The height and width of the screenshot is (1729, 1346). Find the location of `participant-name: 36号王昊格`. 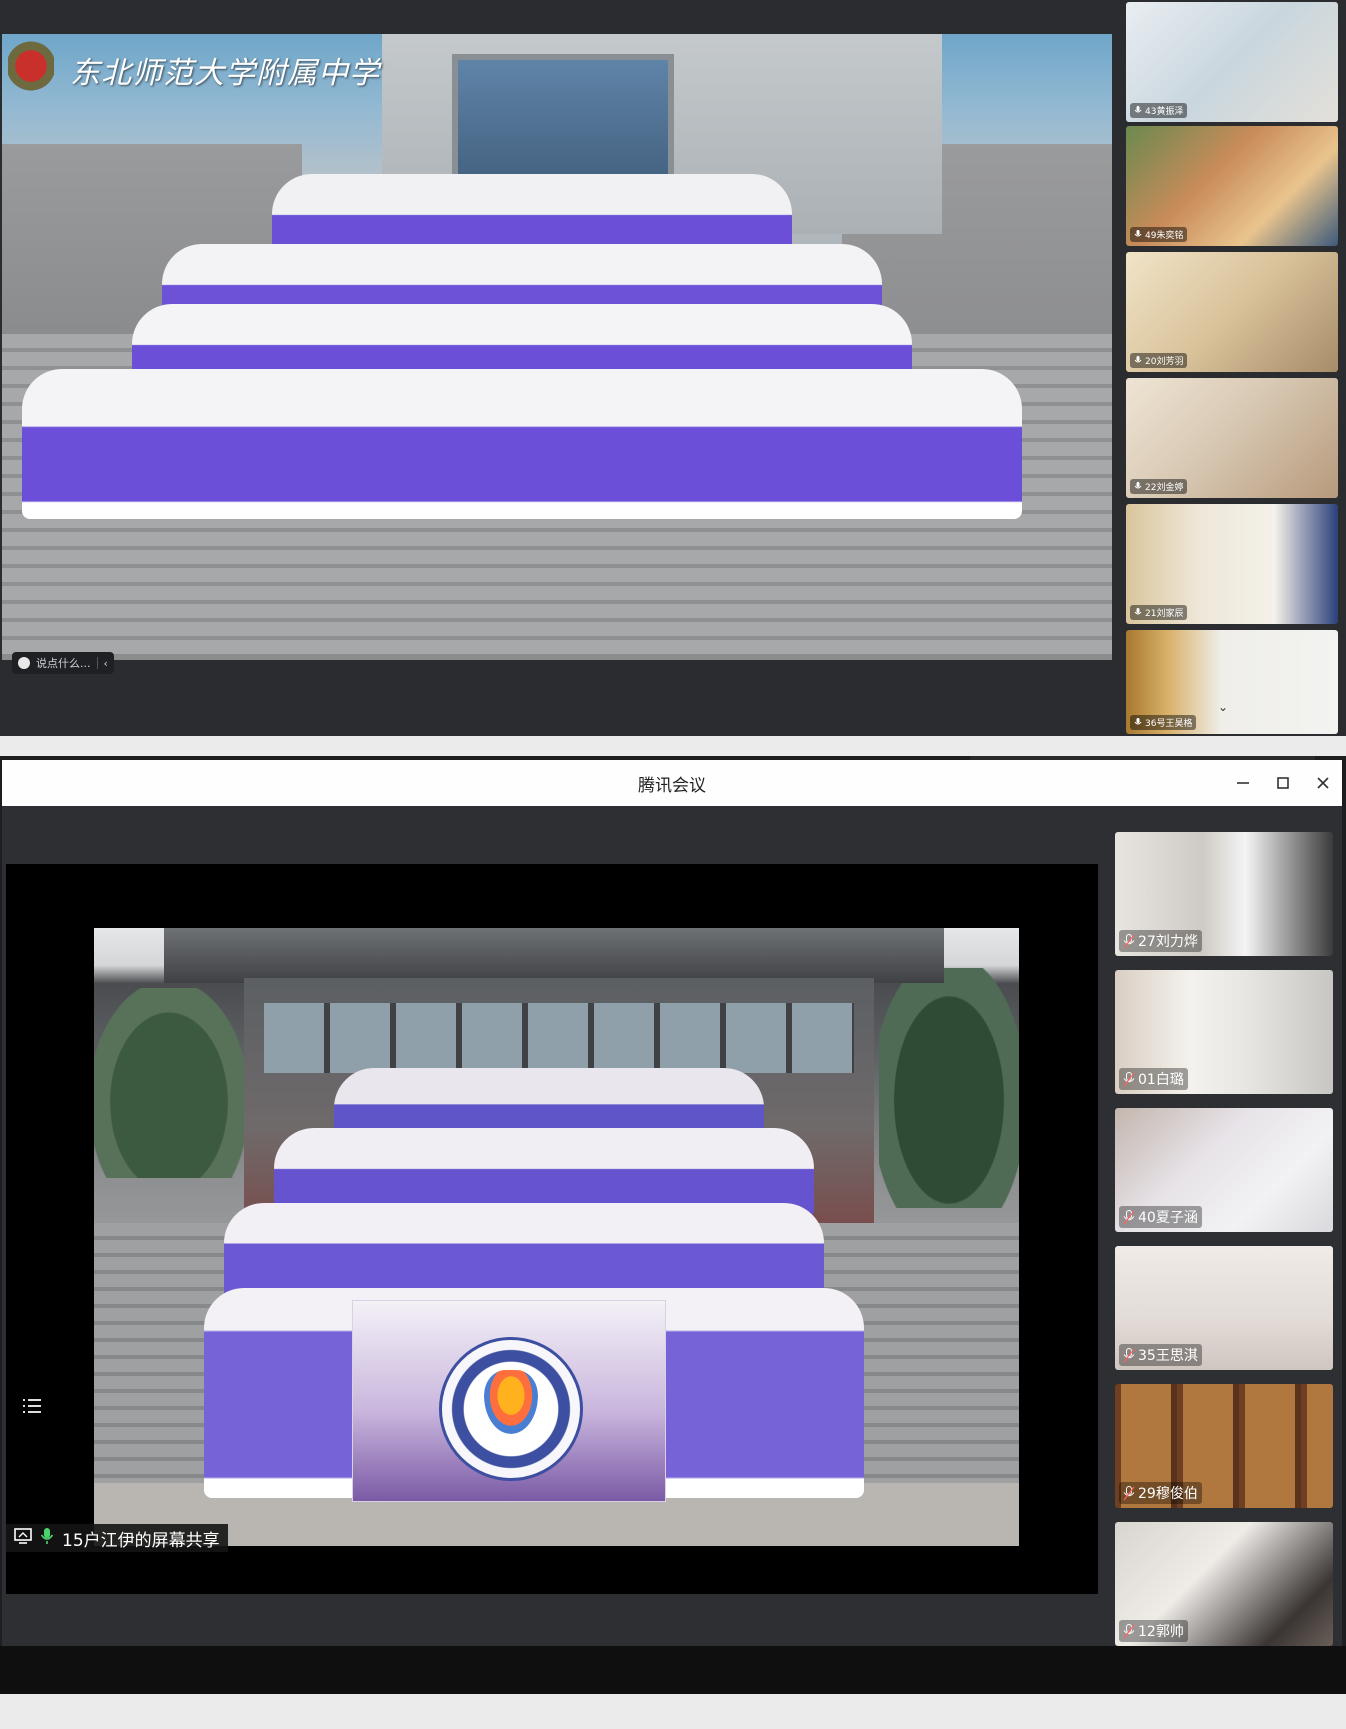

participant-name: 36号王昊格 is located at coordinates (1169, 724).